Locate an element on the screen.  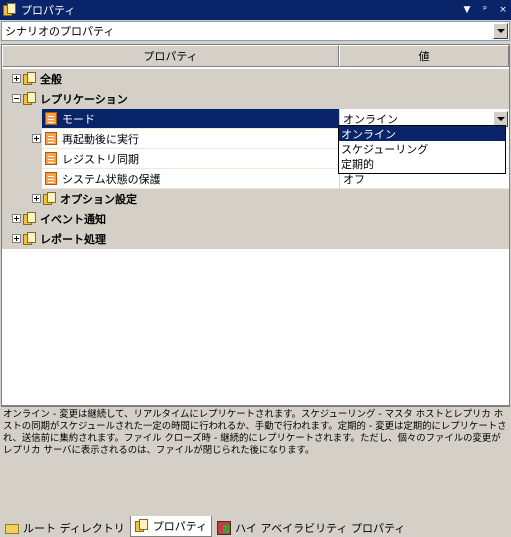
mode-dropdown-list: オンライン スケジューリング 定期的 is located at coordinates (422, 149).